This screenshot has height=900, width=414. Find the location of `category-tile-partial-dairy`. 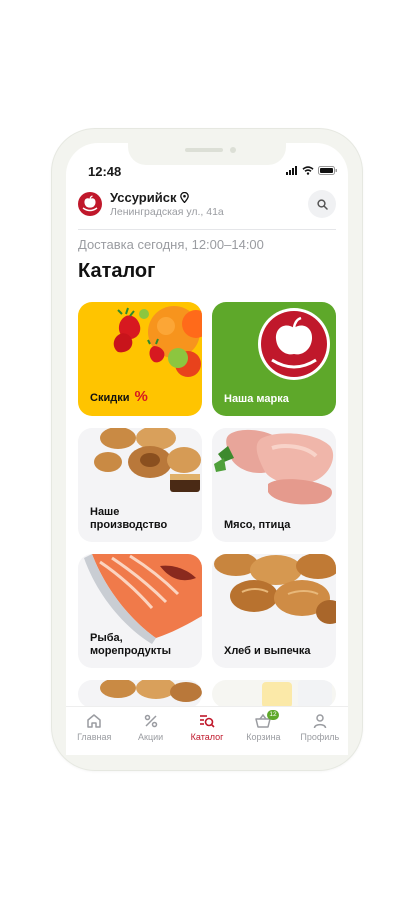

category-tile-partial-dairy is located at coordinates (274, 694).